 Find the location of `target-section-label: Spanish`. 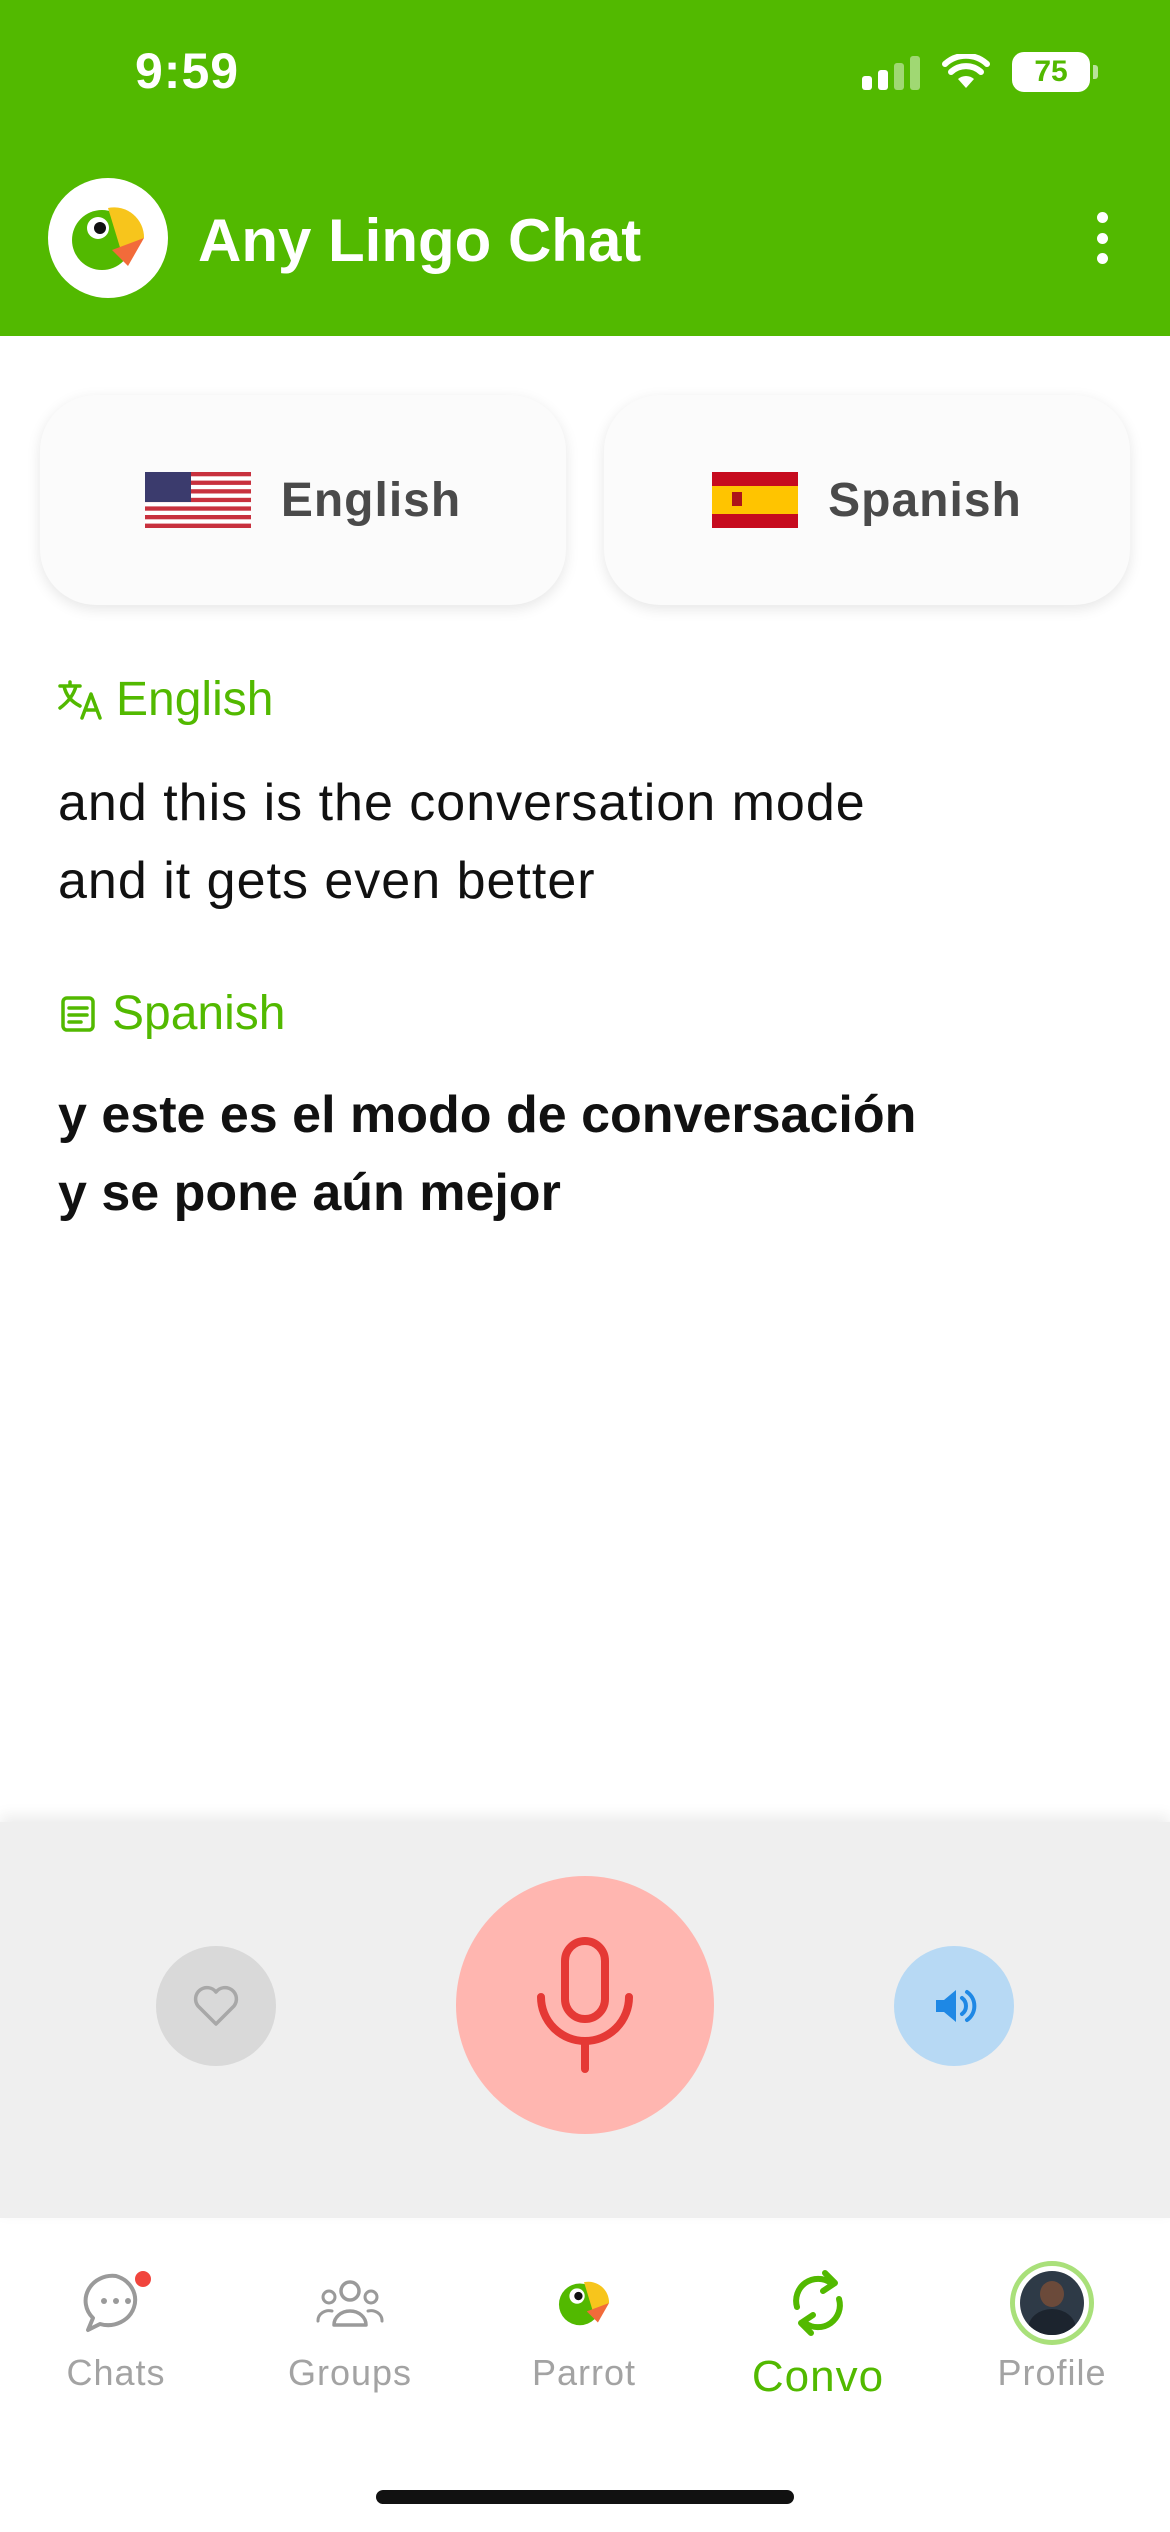

target-section-label: Spanish is located at coordinates (171, 1013).